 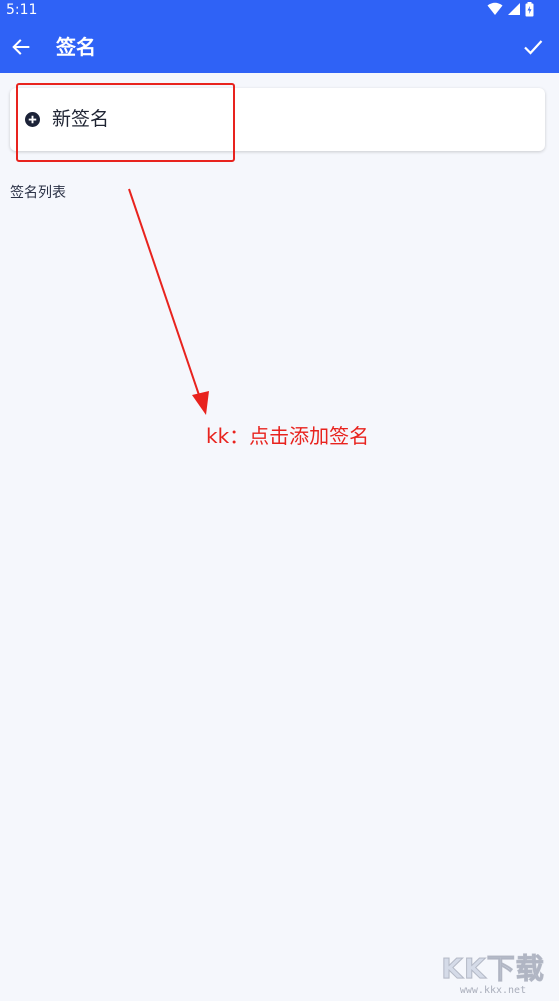 I want to click on annotation-highlight-box, so click(x=125, y=122).